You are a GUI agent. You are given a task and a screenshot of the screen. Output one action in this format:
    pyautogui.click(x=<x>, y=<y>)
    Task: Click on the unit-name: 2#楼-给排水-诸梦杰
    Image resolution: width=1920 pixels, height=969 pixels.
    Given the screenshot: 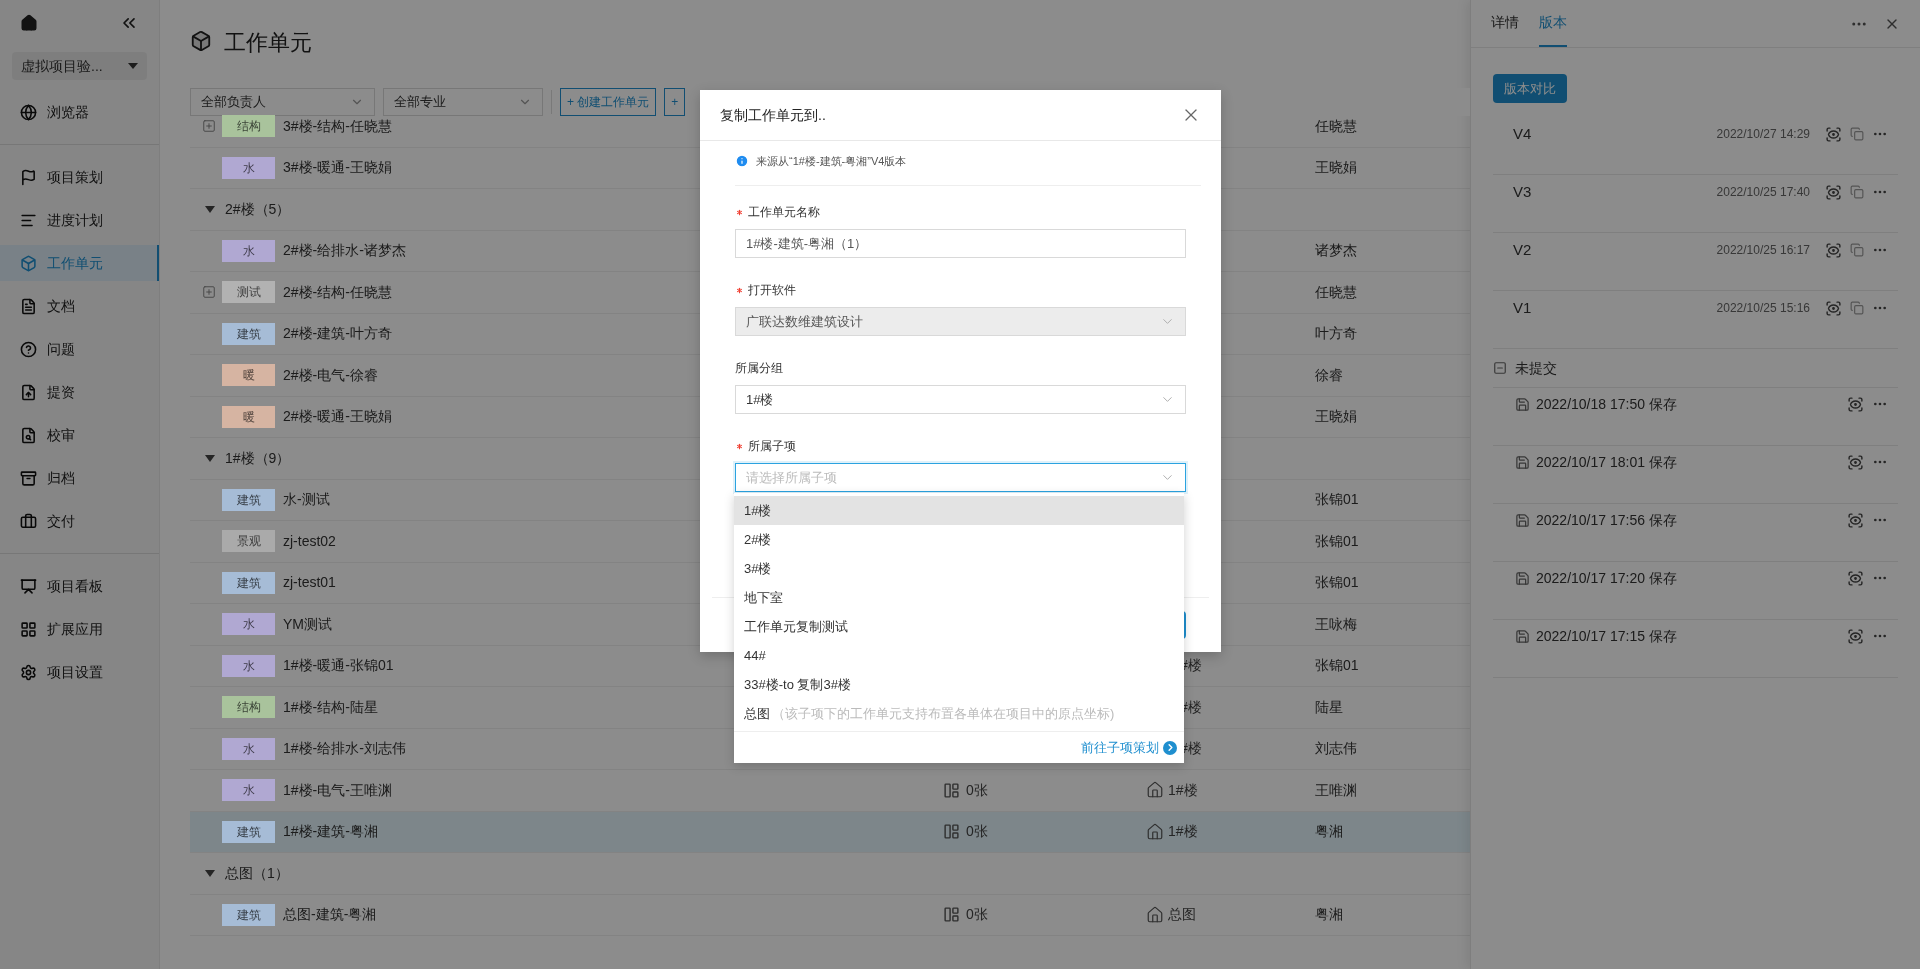 What is the action you would take?
    pyautogui.click(x=344, y=251)
    